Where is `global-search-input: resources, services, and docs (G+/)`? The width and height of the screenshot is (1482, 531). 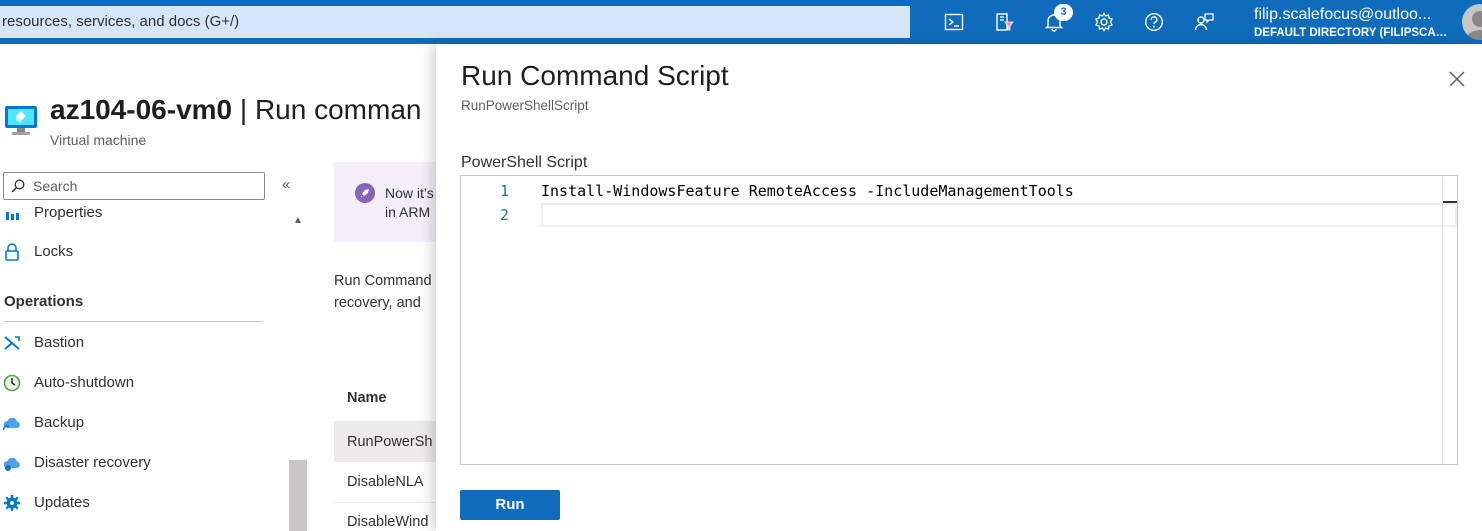 global-search-input: resources, services, and docs (G+/) is located at coordinates (455, 22).